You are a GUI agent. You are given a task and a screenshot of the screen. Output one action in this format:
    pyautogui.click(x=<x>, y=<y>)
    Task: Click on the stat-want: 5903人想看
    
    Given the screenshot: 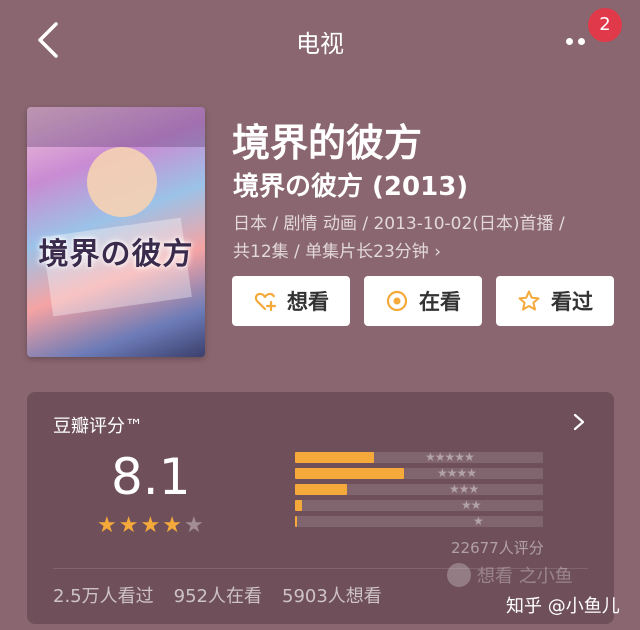 What is the action you would take?
    pyautogui.click(x=332, y=595)
    